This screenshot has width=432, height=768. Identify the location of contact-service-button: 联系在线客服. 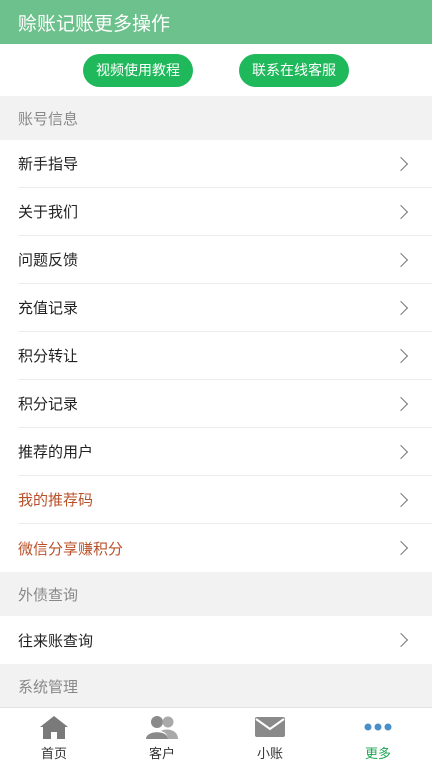
(294, 70).